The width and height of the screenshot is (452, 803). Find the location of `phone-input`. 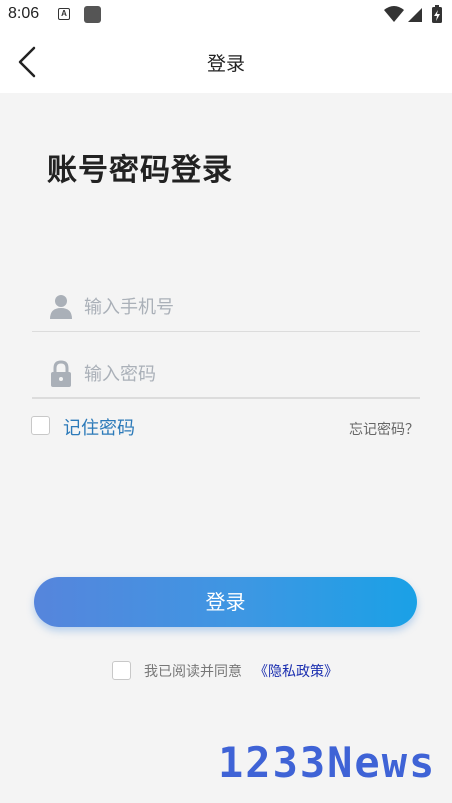

phone-input is located at coordinates (244, 307).